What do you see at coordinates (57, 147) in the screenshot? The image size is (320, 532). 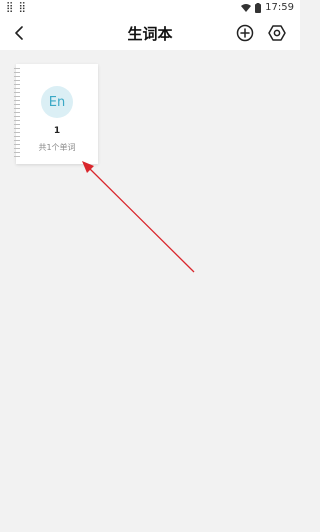 I see `notebook-word-count: 共1个单词` at bounding box center [57, 147].